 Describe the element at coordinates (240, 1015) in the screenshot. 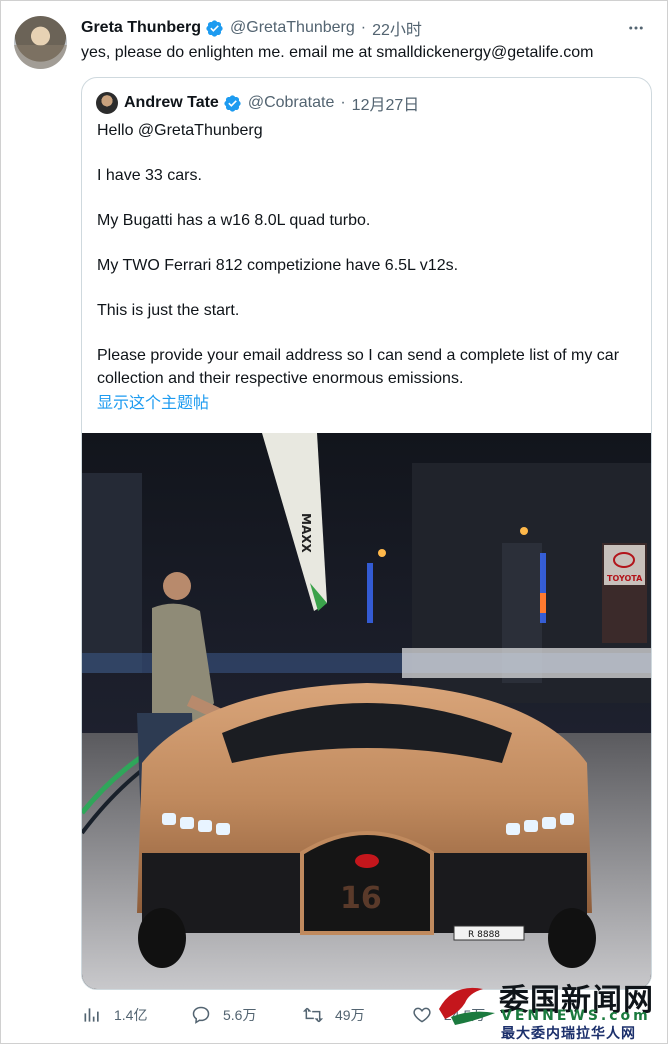

I see `reply-count: 5.6万` at that location.